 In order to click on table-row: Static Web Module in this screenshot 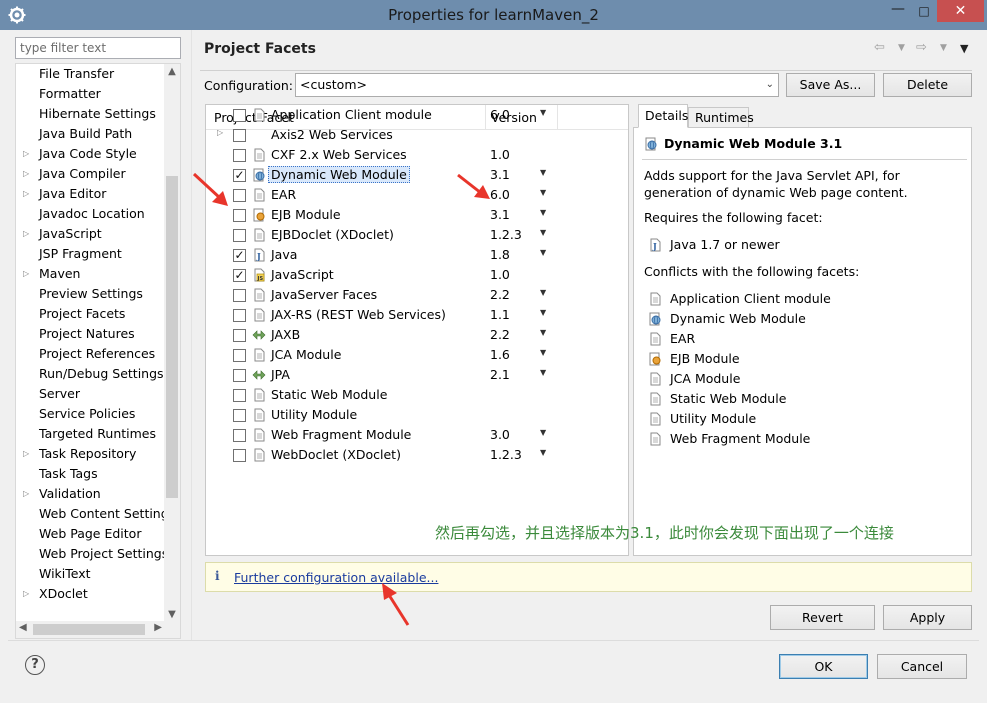, I will do `click(417, 395)`.